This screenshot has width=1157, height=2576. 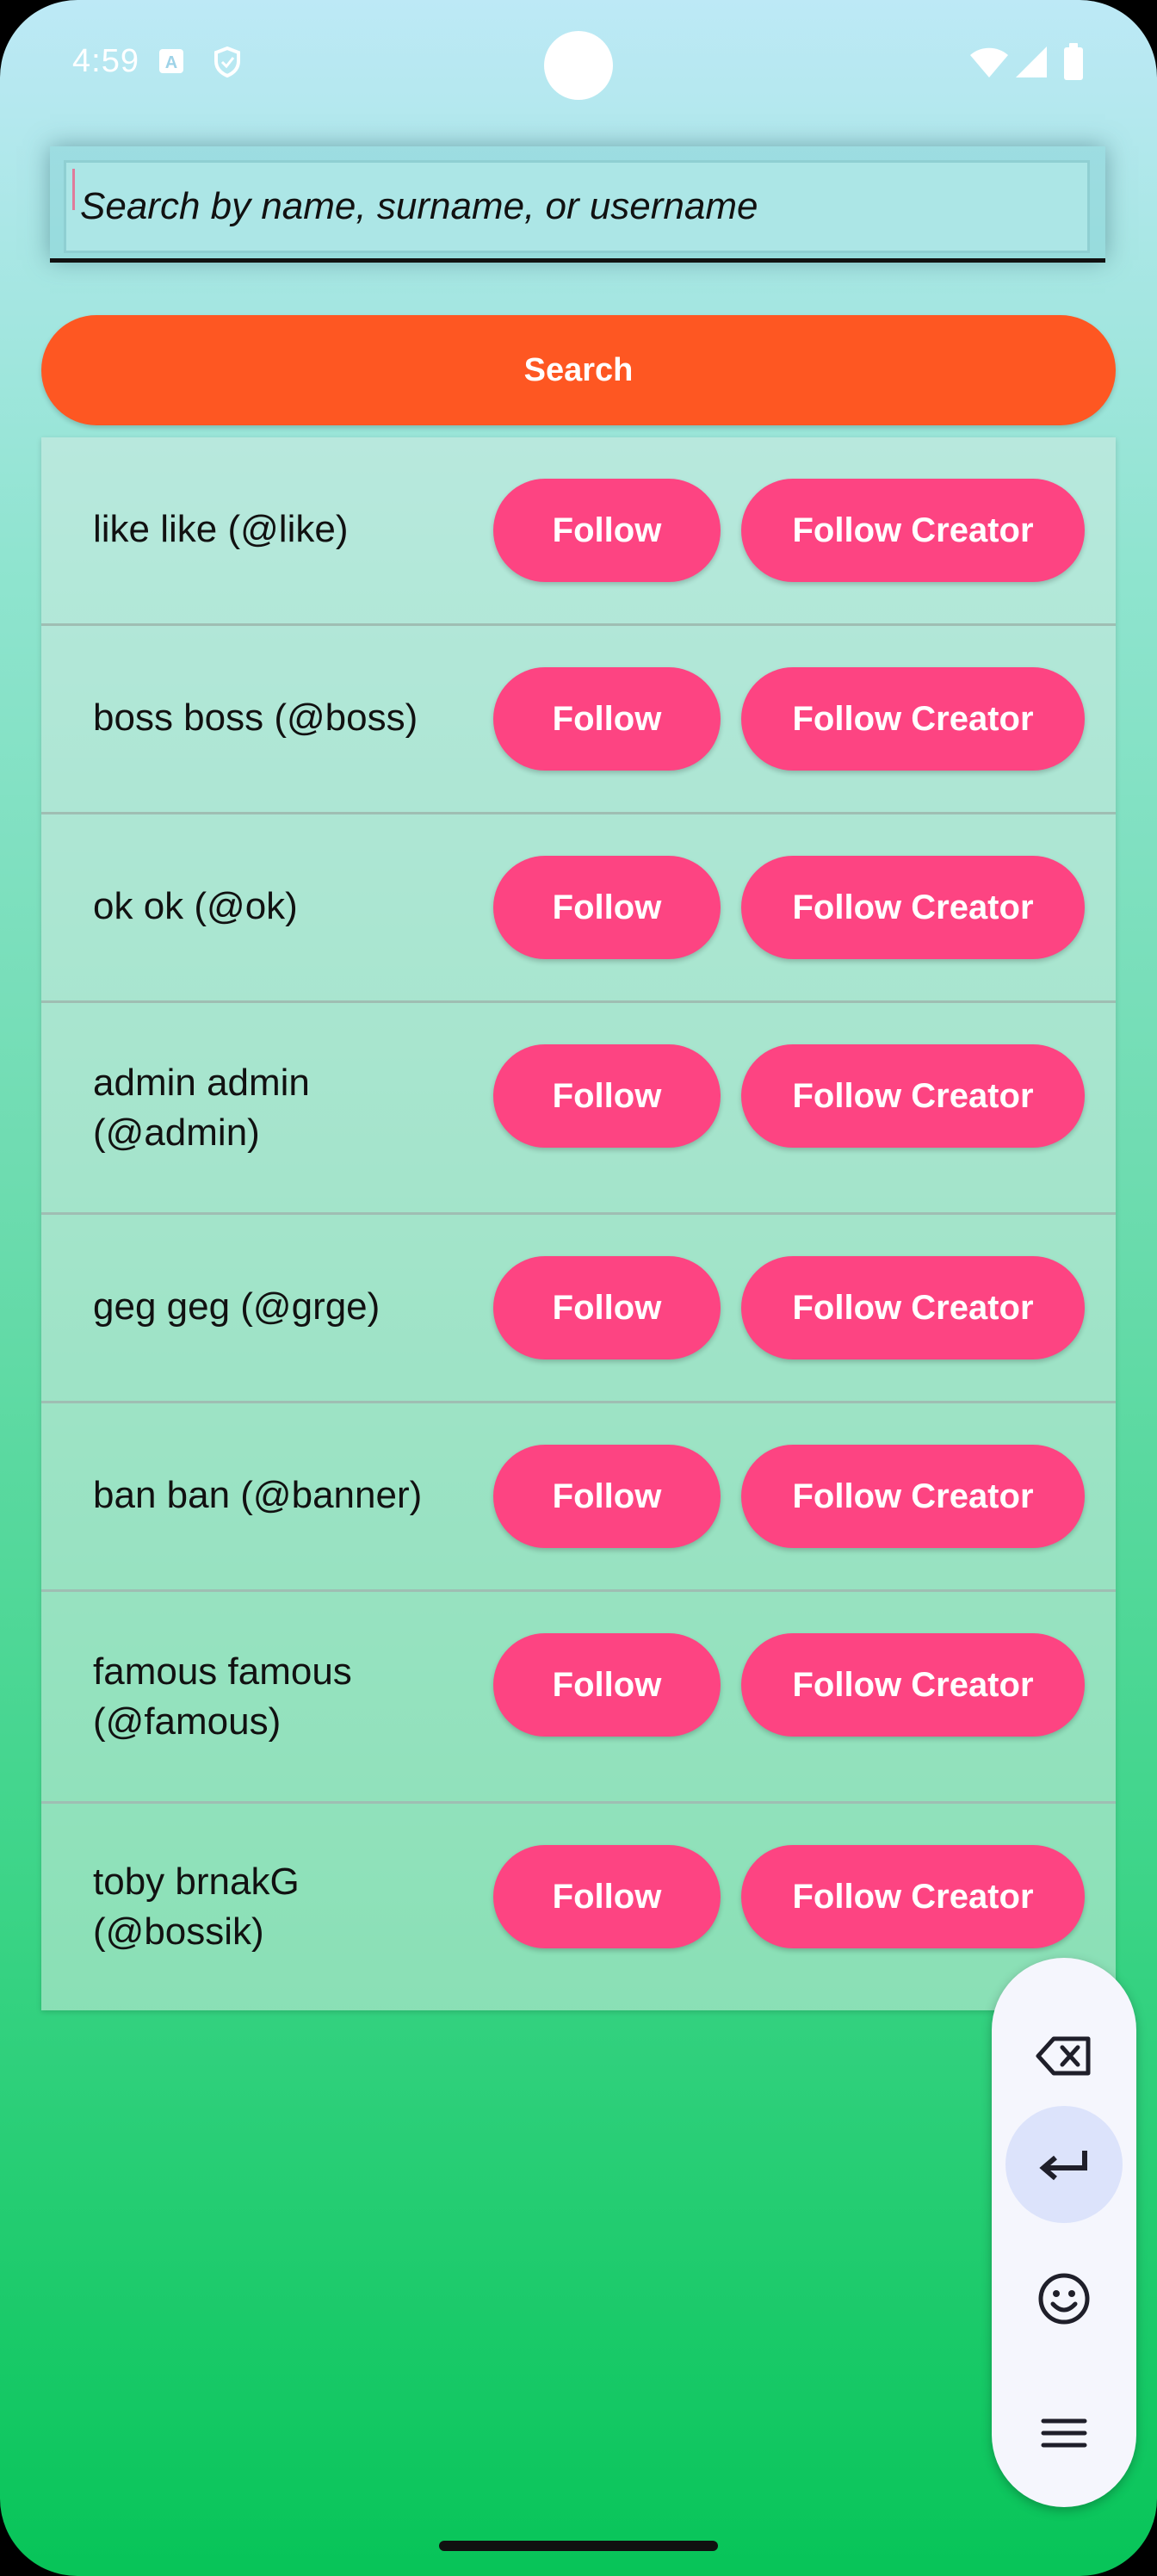 I want to click on shield-icon, so click(x=227, y=64).